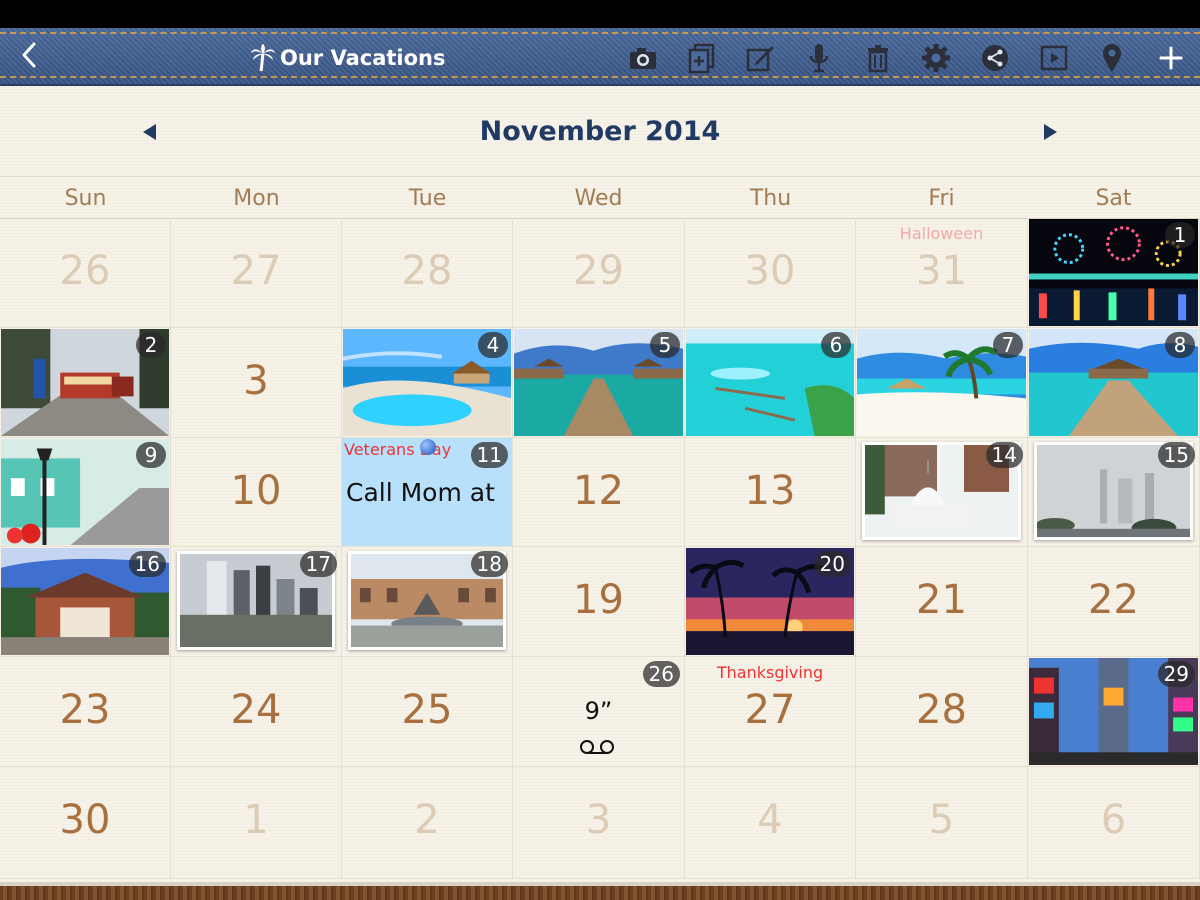 This screenshot has height=900, width=1200. I want to click on calendar-day-cell: 18, so click(427, 602).